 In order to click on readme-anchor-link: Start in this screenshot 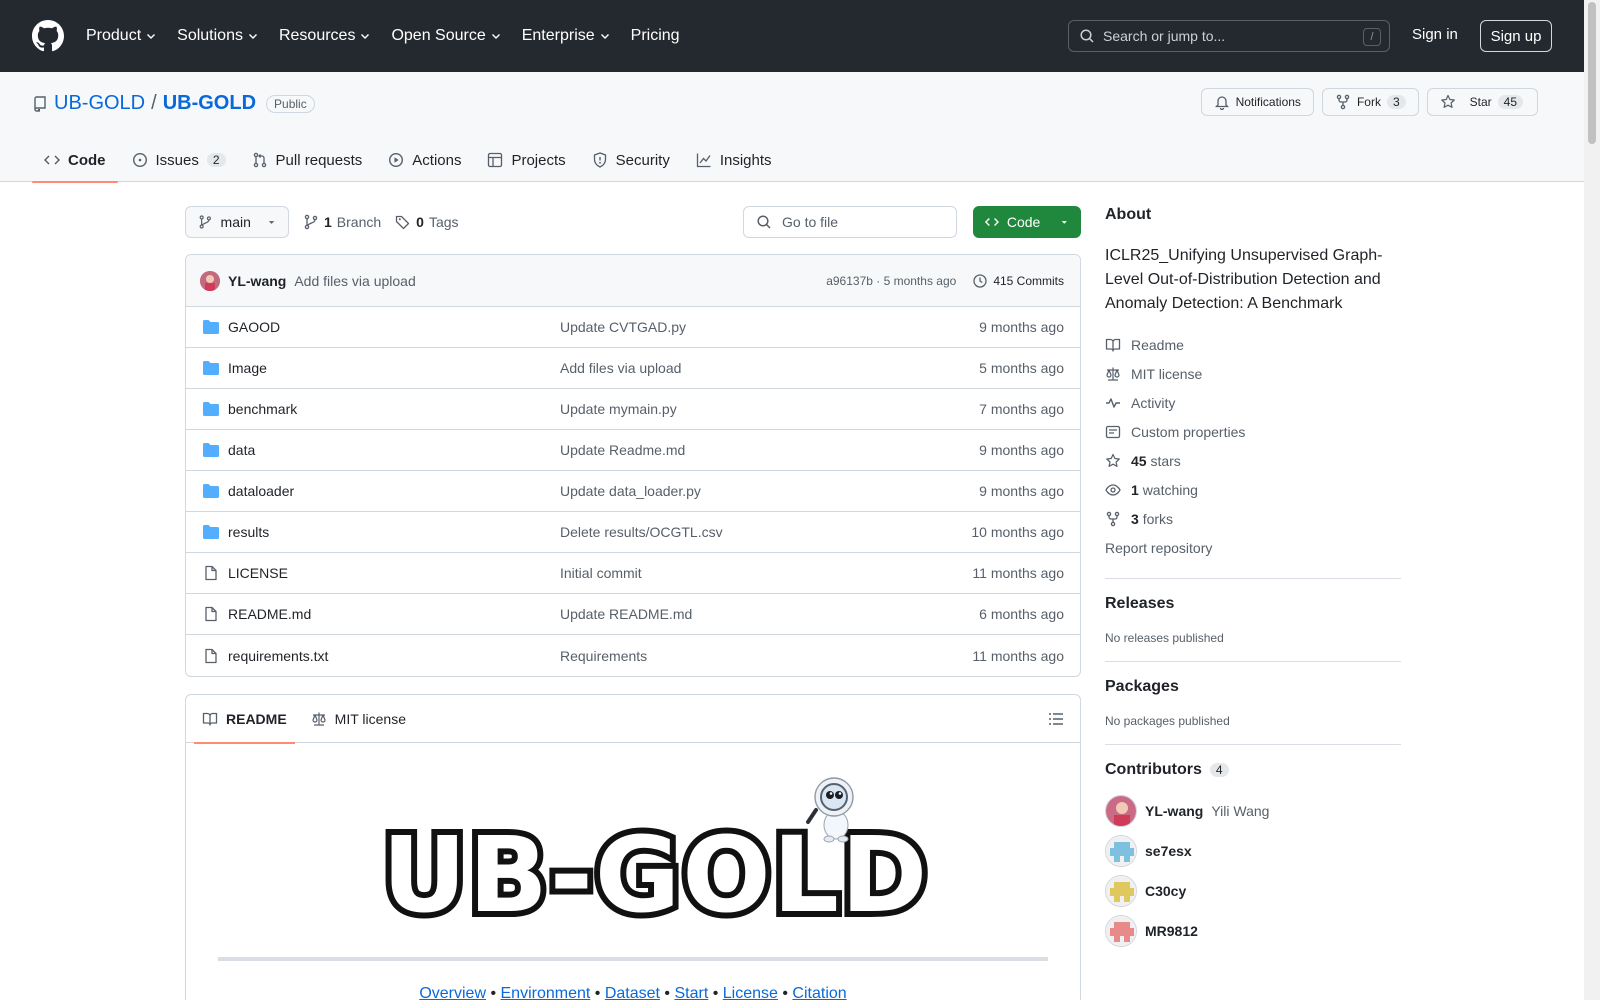, I will do `click(691, 992)`.